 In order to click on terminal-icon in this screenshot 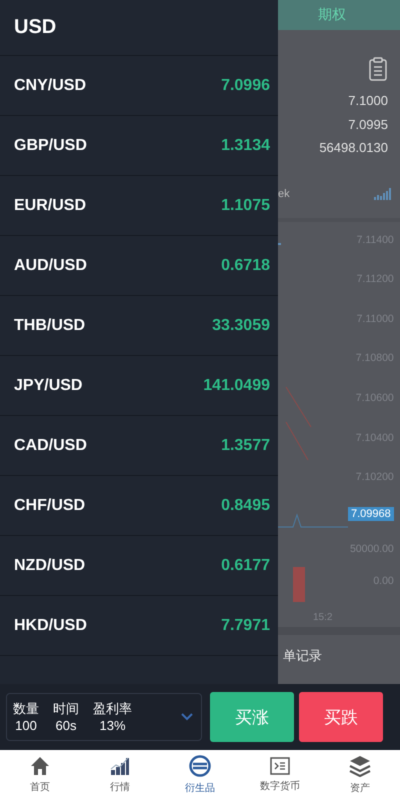, I will do `click(280, 766)`.